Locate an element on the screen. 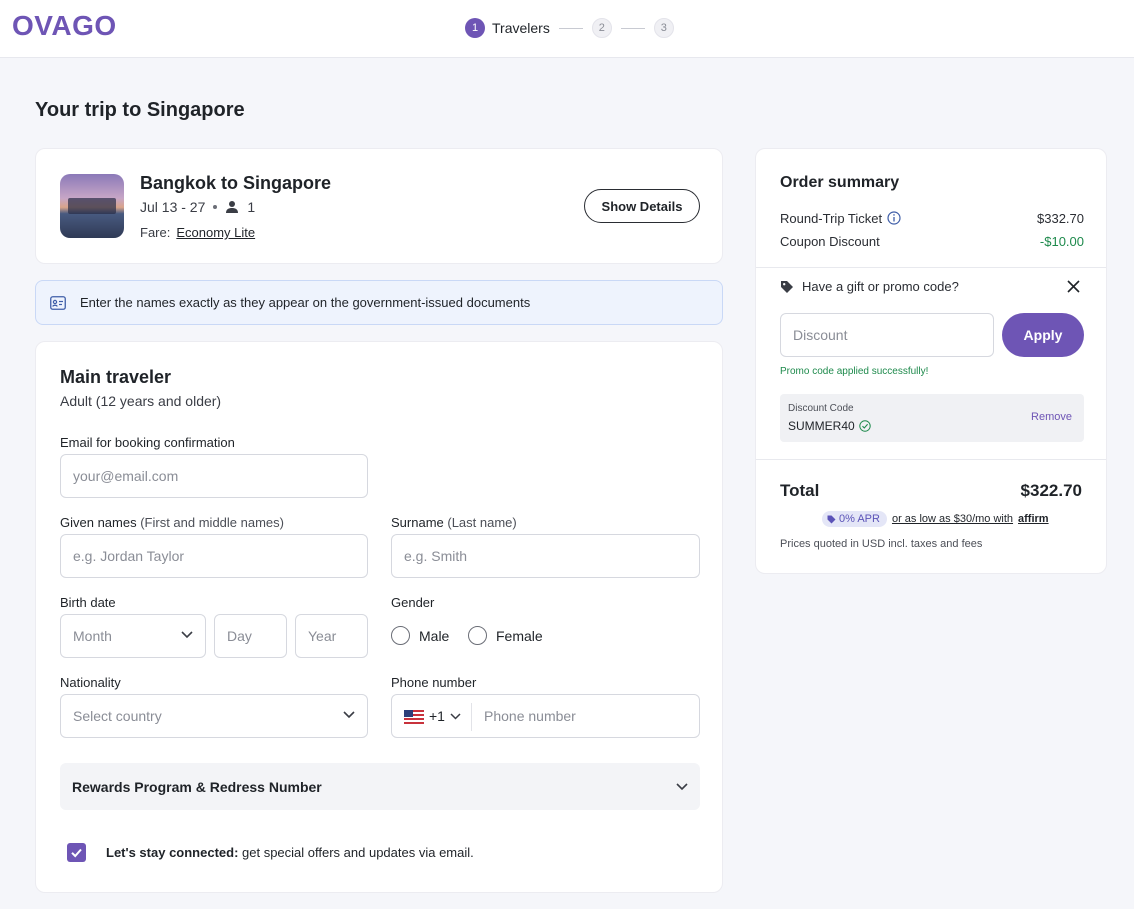 The height and width of the screenshot is (909, 1134). trip-dates: Jul 13 - 27 is located at coordinates (173, 207).